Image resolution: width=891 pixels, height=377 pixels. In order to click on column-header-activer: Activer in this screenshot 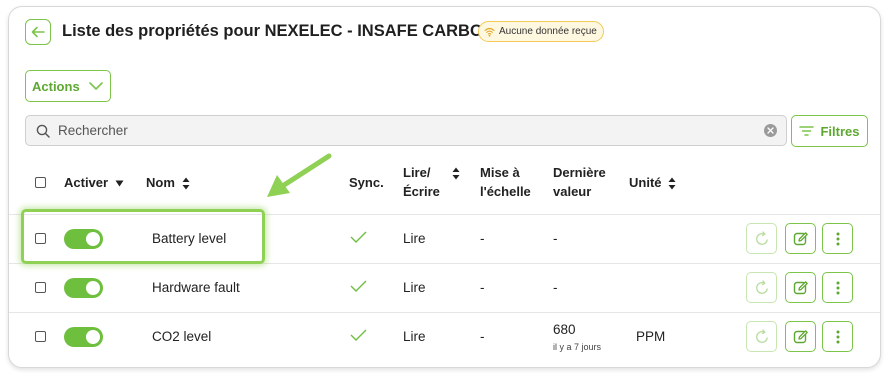, I will do `click(94, 182)`.